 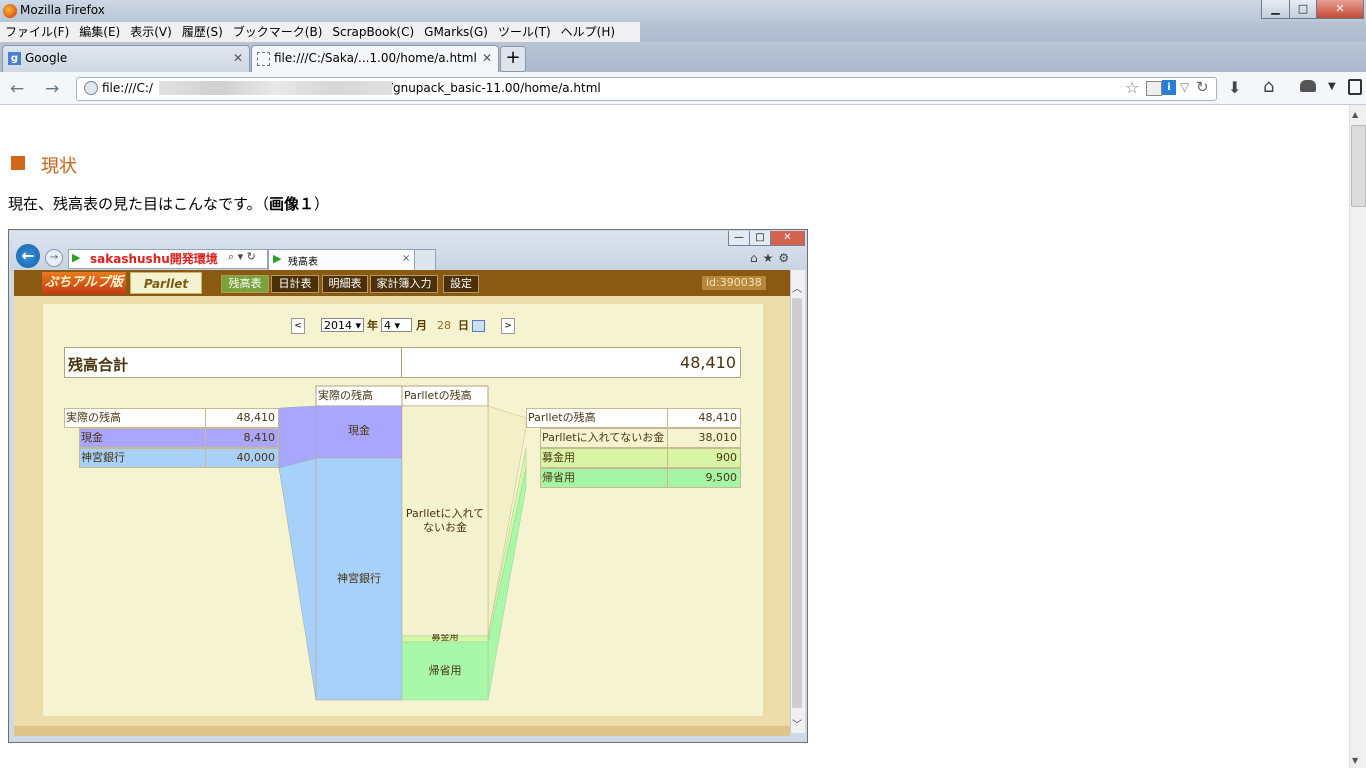 What do you see at coordinates (1340, 9) in the screenshot?
I see `close-button: ✕` at bounding box center [1340, 9].